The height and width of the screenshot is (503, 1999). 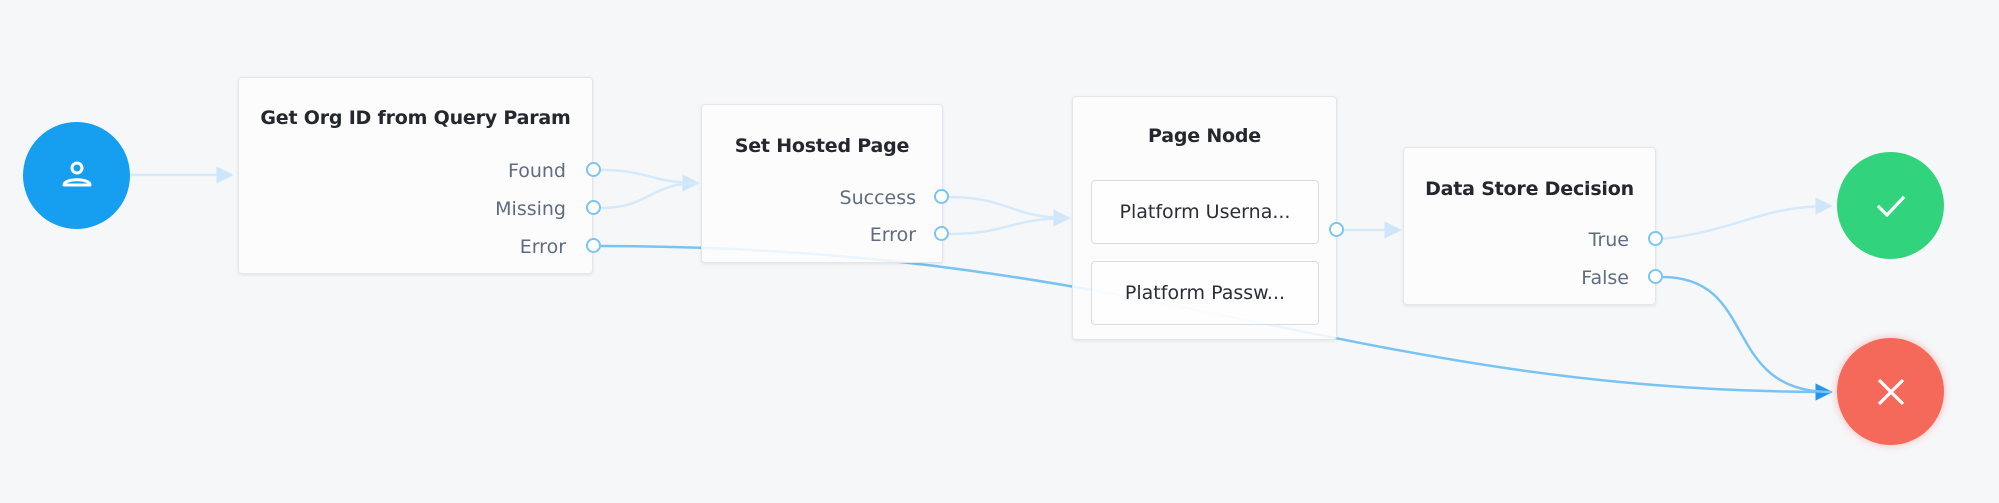 What do you see at coordinates (1009, 211) in the screenshot?
I see `edge-success-to-page-node` at bounding box center [1009, 211].